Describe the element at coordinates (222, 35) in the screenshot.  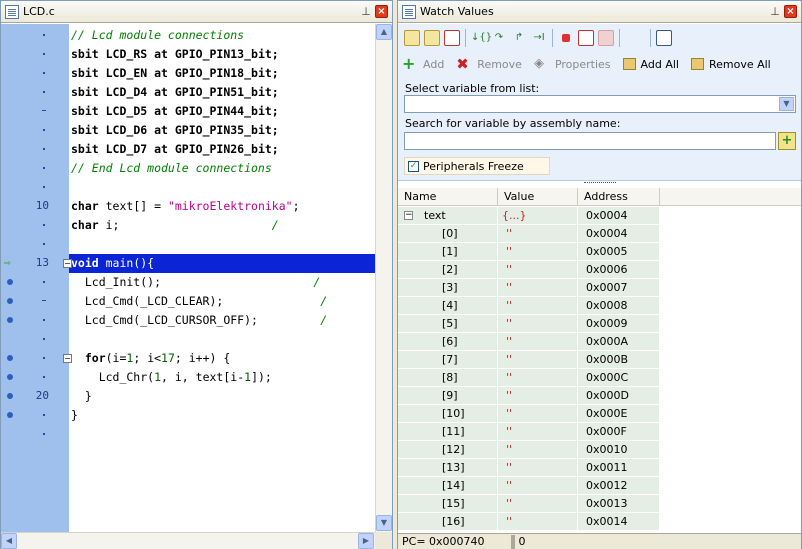
I see `code-line: // Lcd module connections` at that location.